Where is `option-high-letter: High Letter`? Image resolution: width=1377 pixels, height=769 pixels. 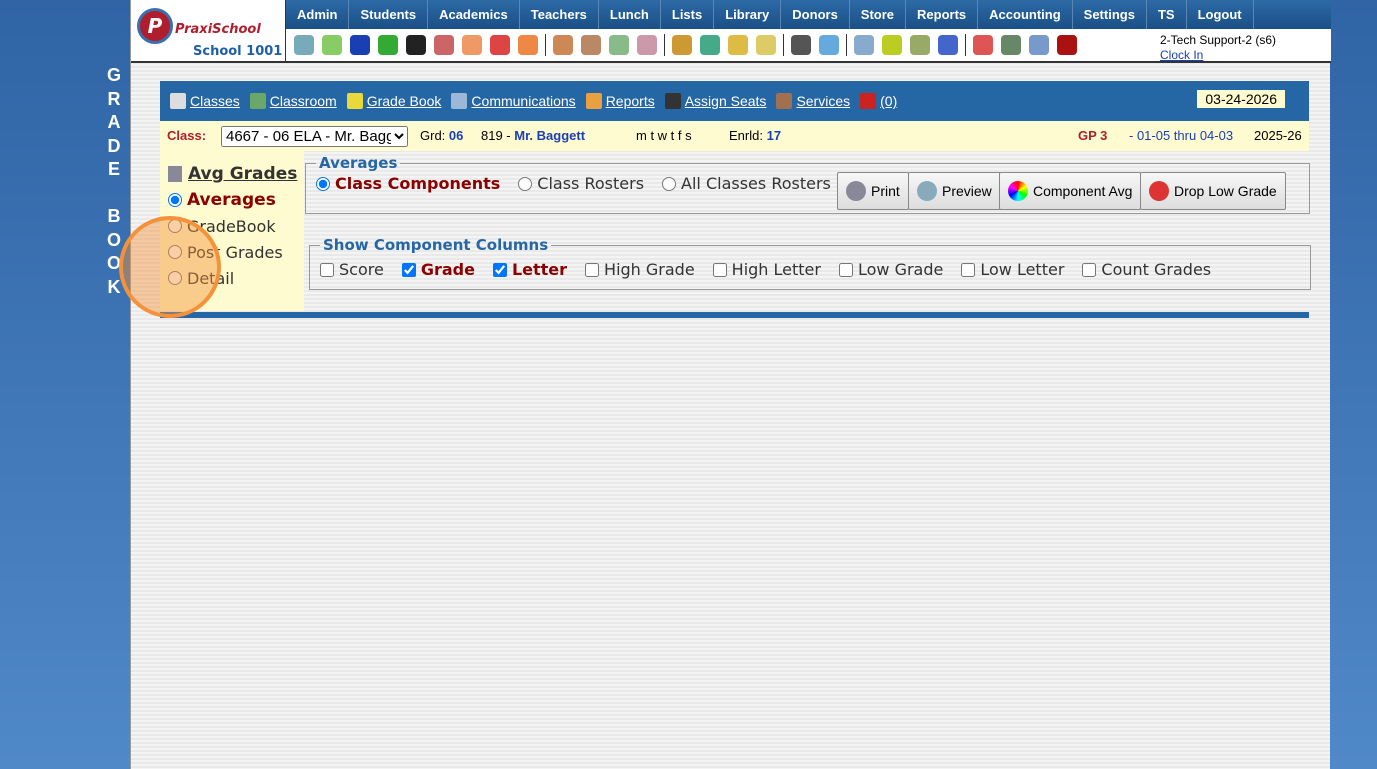 option-high-letter: High Letter is located at coordinates (766, 269).